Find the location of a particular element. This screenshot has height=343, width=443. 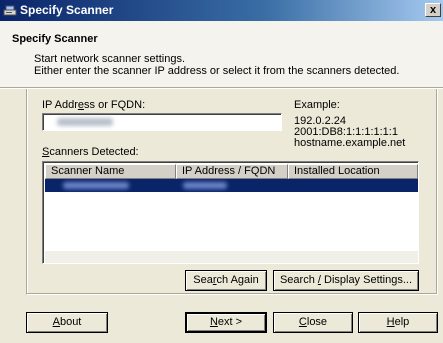

column-header-ip-address: IP Address / FQDN is located at coordinates (232, 171).